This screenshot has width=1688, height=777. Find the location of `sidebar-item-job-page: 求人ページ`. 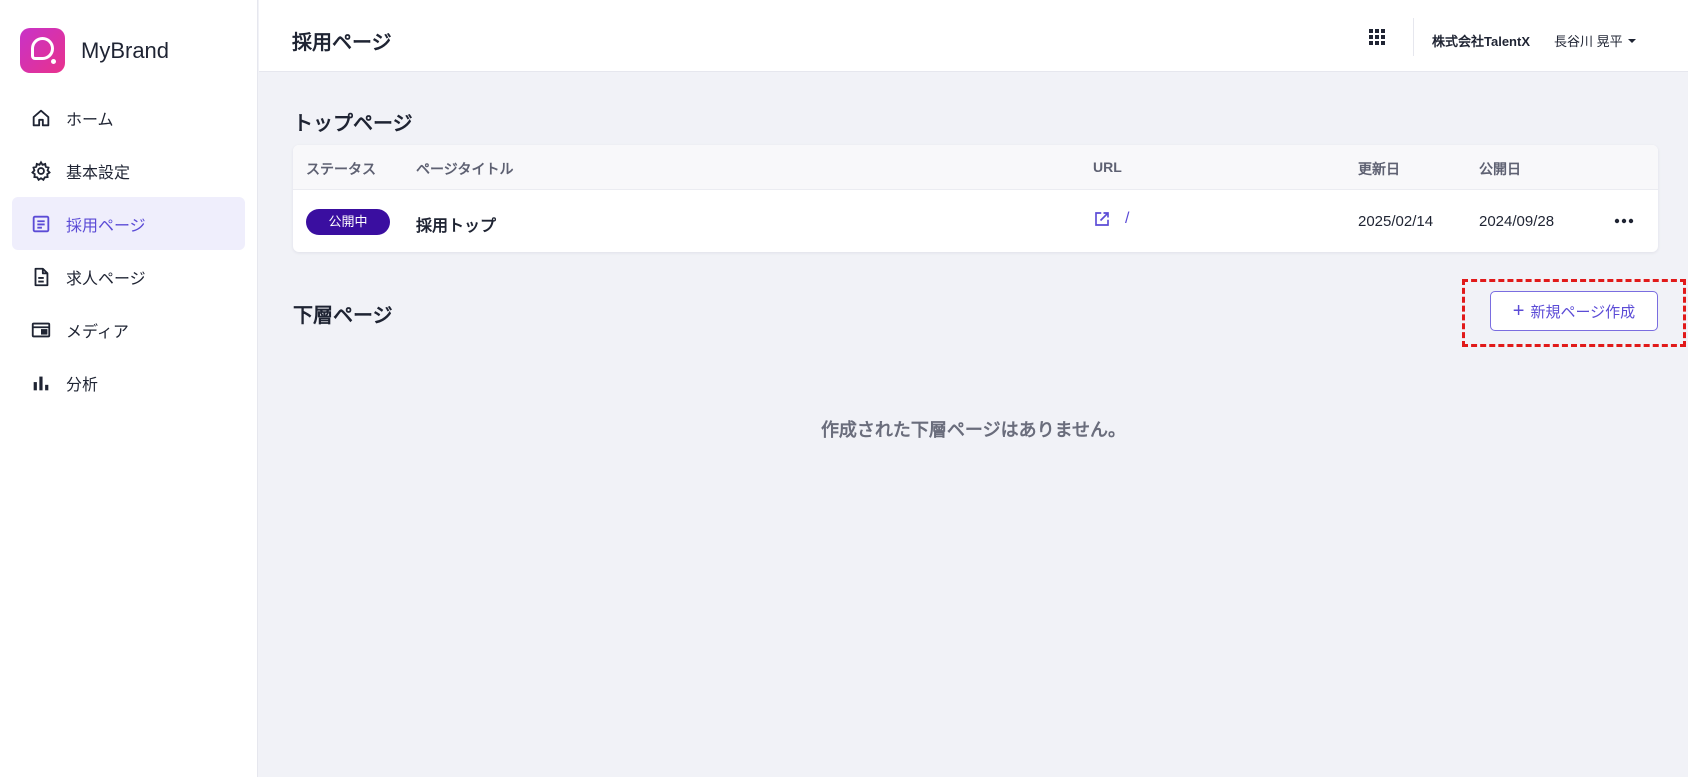

sidebar-item-job-page: 求人ページ is located at coordinates (128, 276).